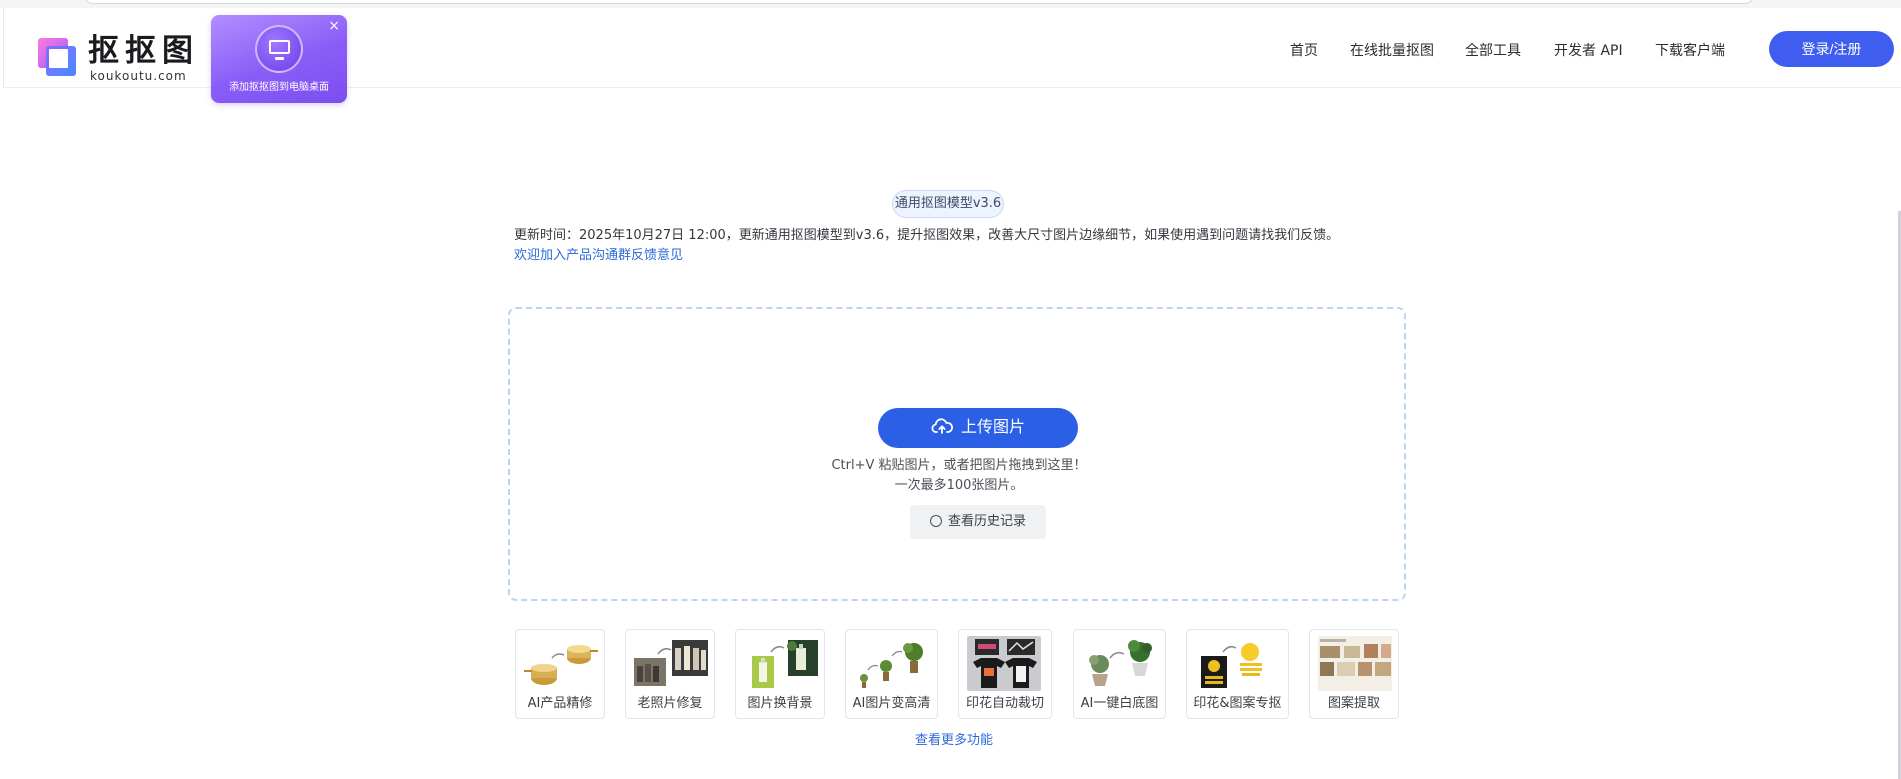 This screenshot has width=1901, height=779. Describe the element at coordinates (598, 256) in the screenshot. I see `feedback-group-link: 欢迎加入产品沟通群反馈意见` at that location.